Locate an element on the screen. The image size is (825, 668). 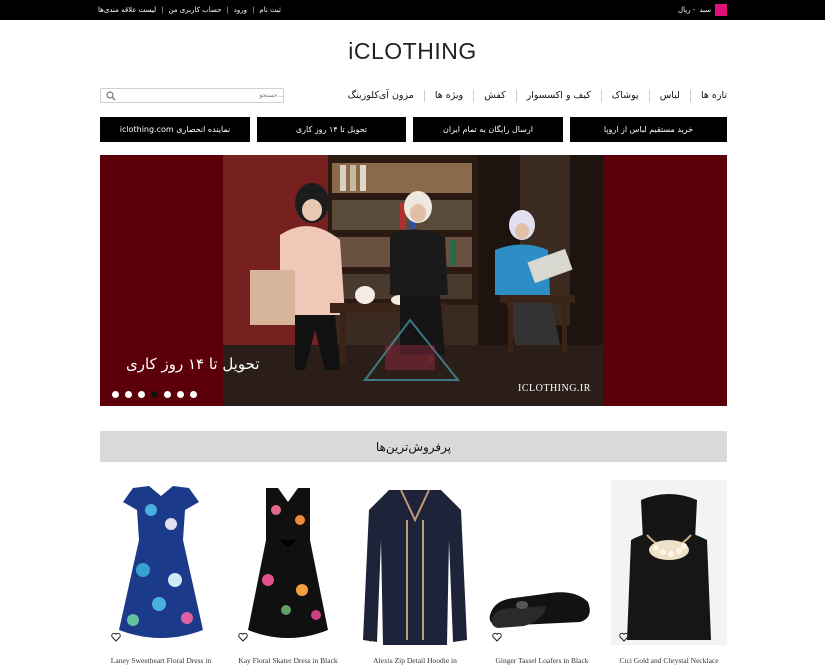
slider-dots is located at coordinates (154, 394).